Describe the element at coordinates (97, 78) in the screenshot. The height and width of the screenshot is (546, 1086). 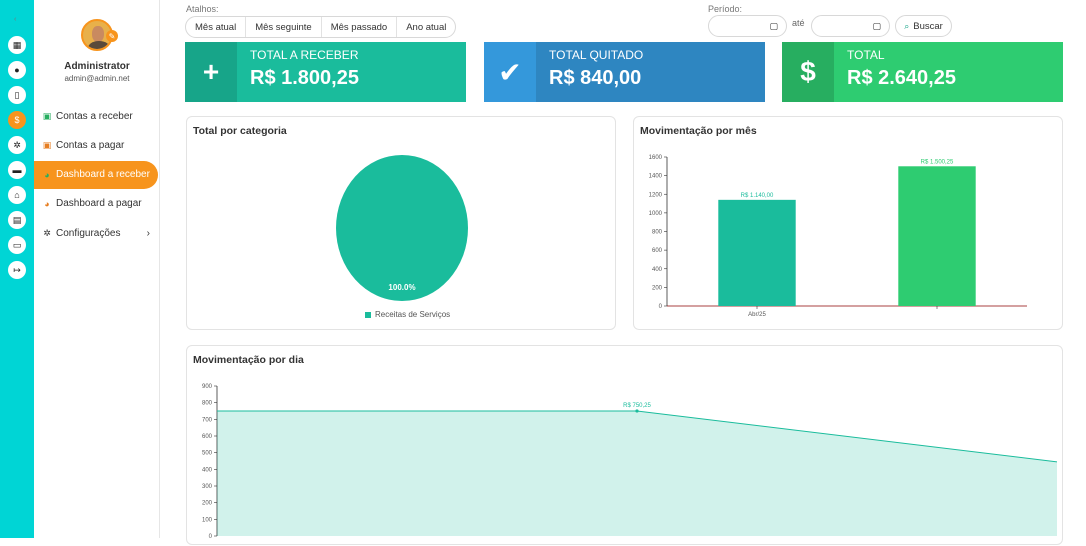
I see `user-email: admin@admin.net` at that location.